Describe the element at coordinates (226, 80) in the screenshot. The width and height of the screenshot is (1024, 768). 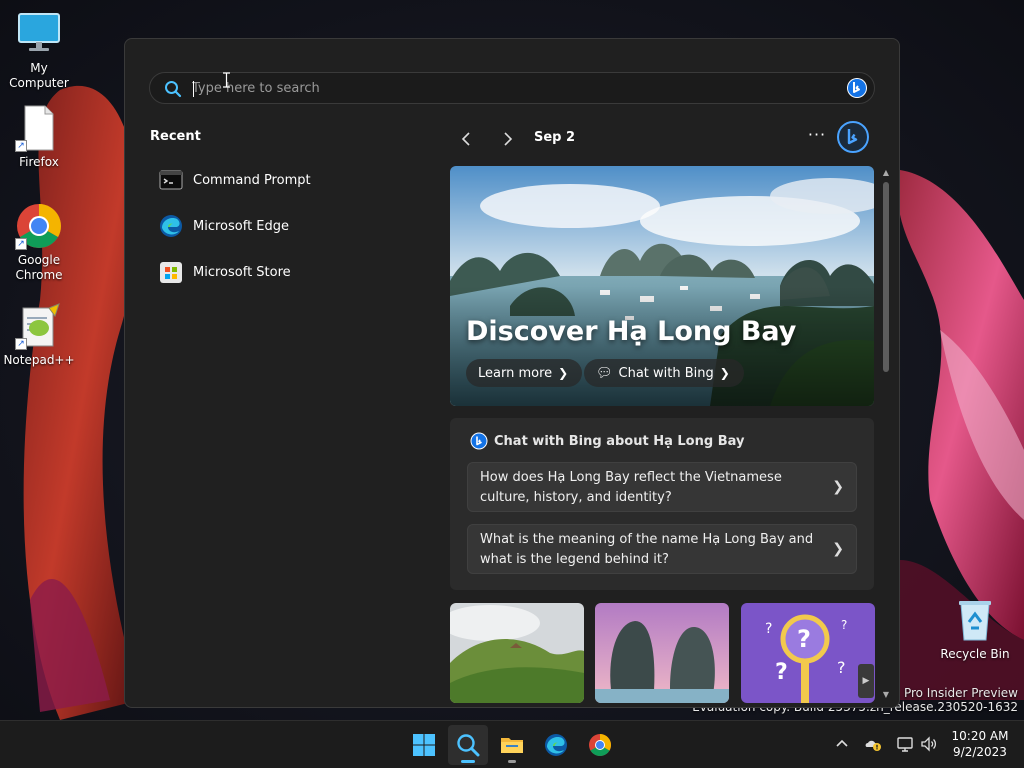
I see `text-cursor-icon` at that location.